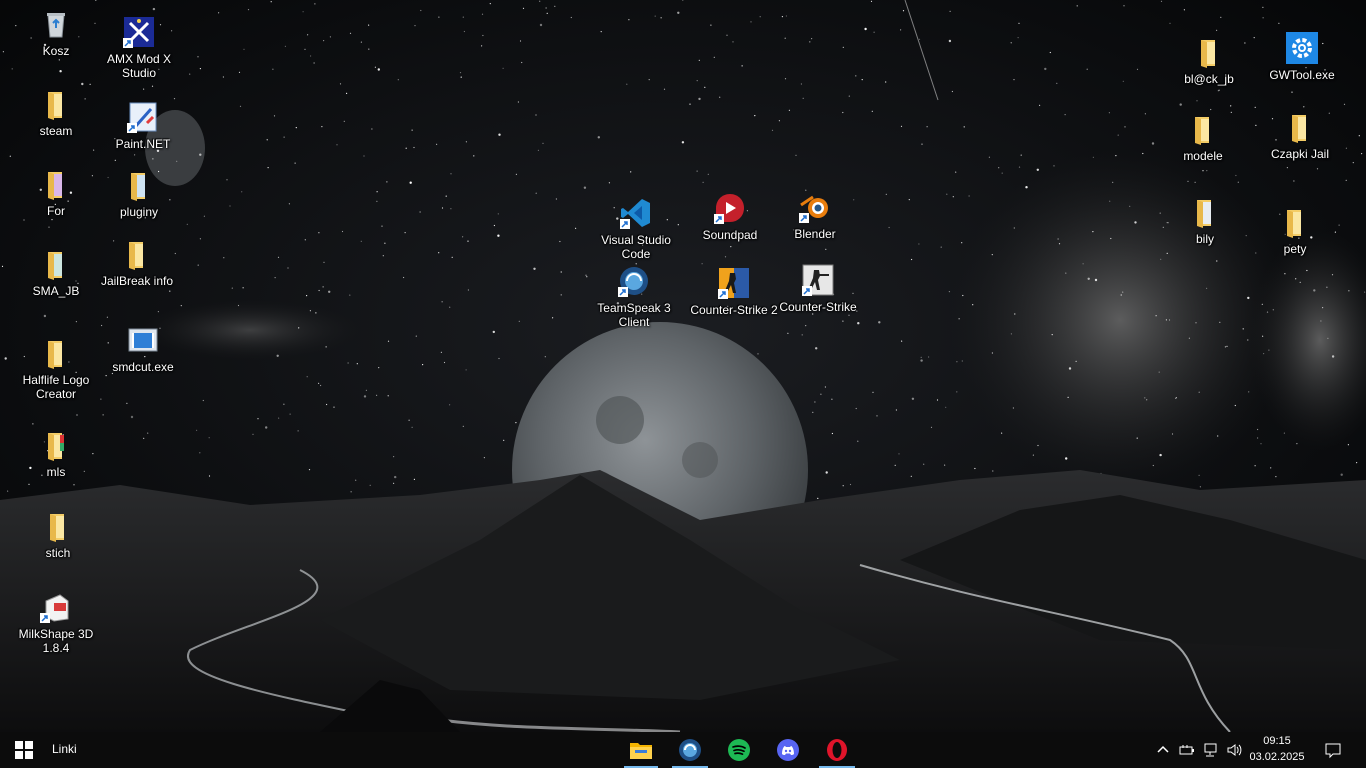 This screenshot has height=768, width=1366. I want to click on smdcut-exe: smdcut.exe, so click(143, 349).